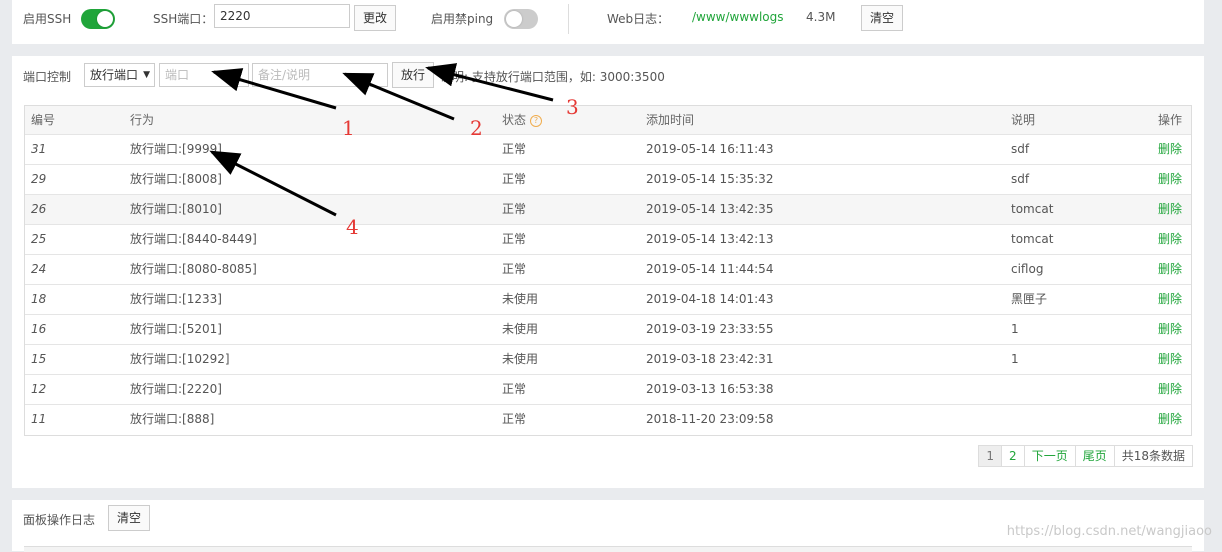 This screenshot has height=552, width=1222. I want to click on watermark: https://blog.csdn.net/wangjiaoo, so click(1109, 531).